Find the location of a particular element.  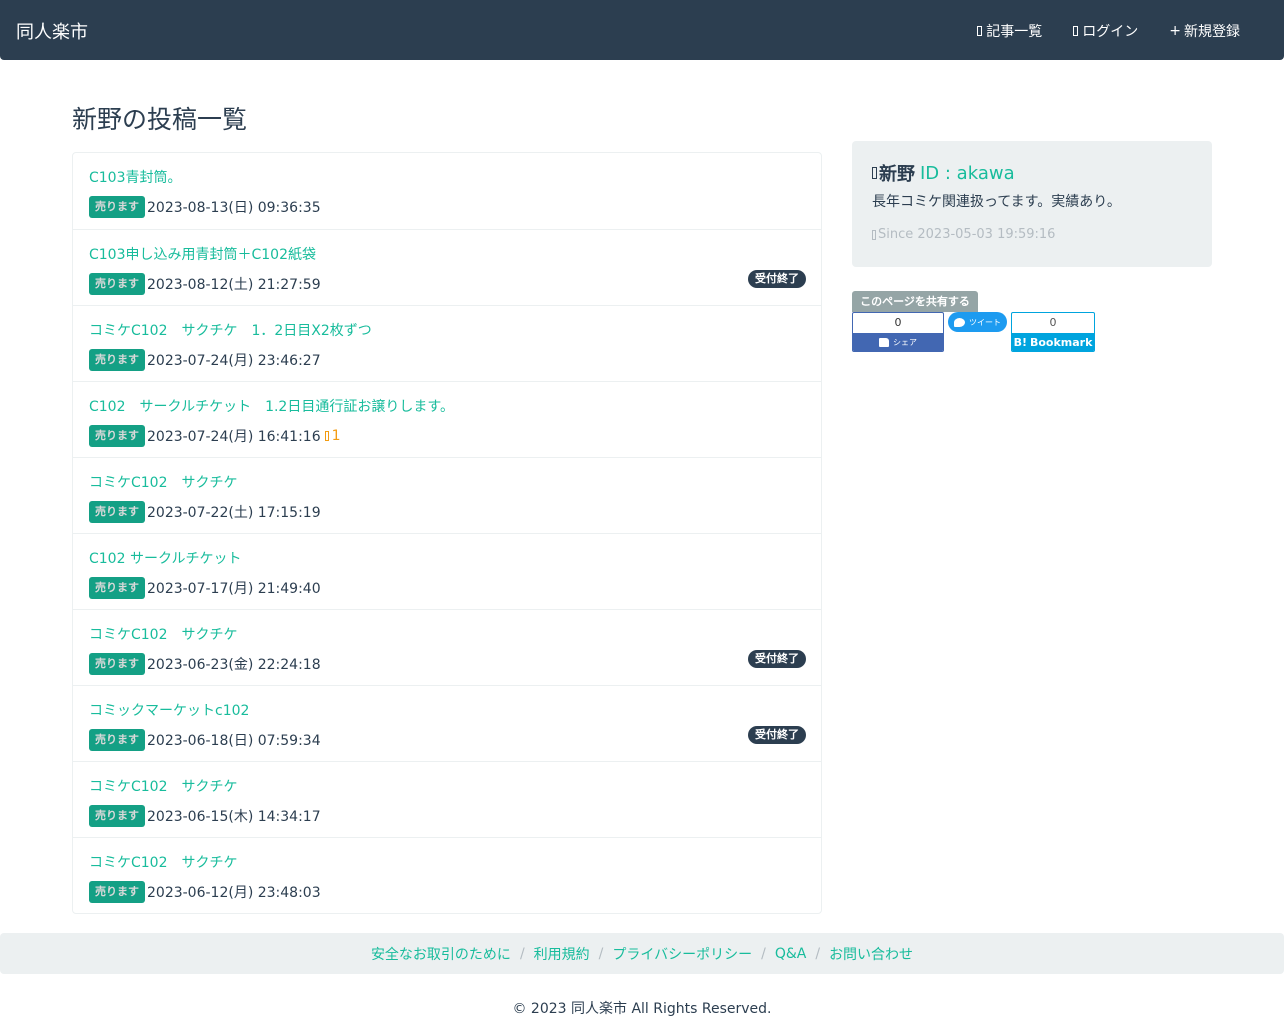

hatena-bookmark-count: 0 is located at coordinates (1053, 322).